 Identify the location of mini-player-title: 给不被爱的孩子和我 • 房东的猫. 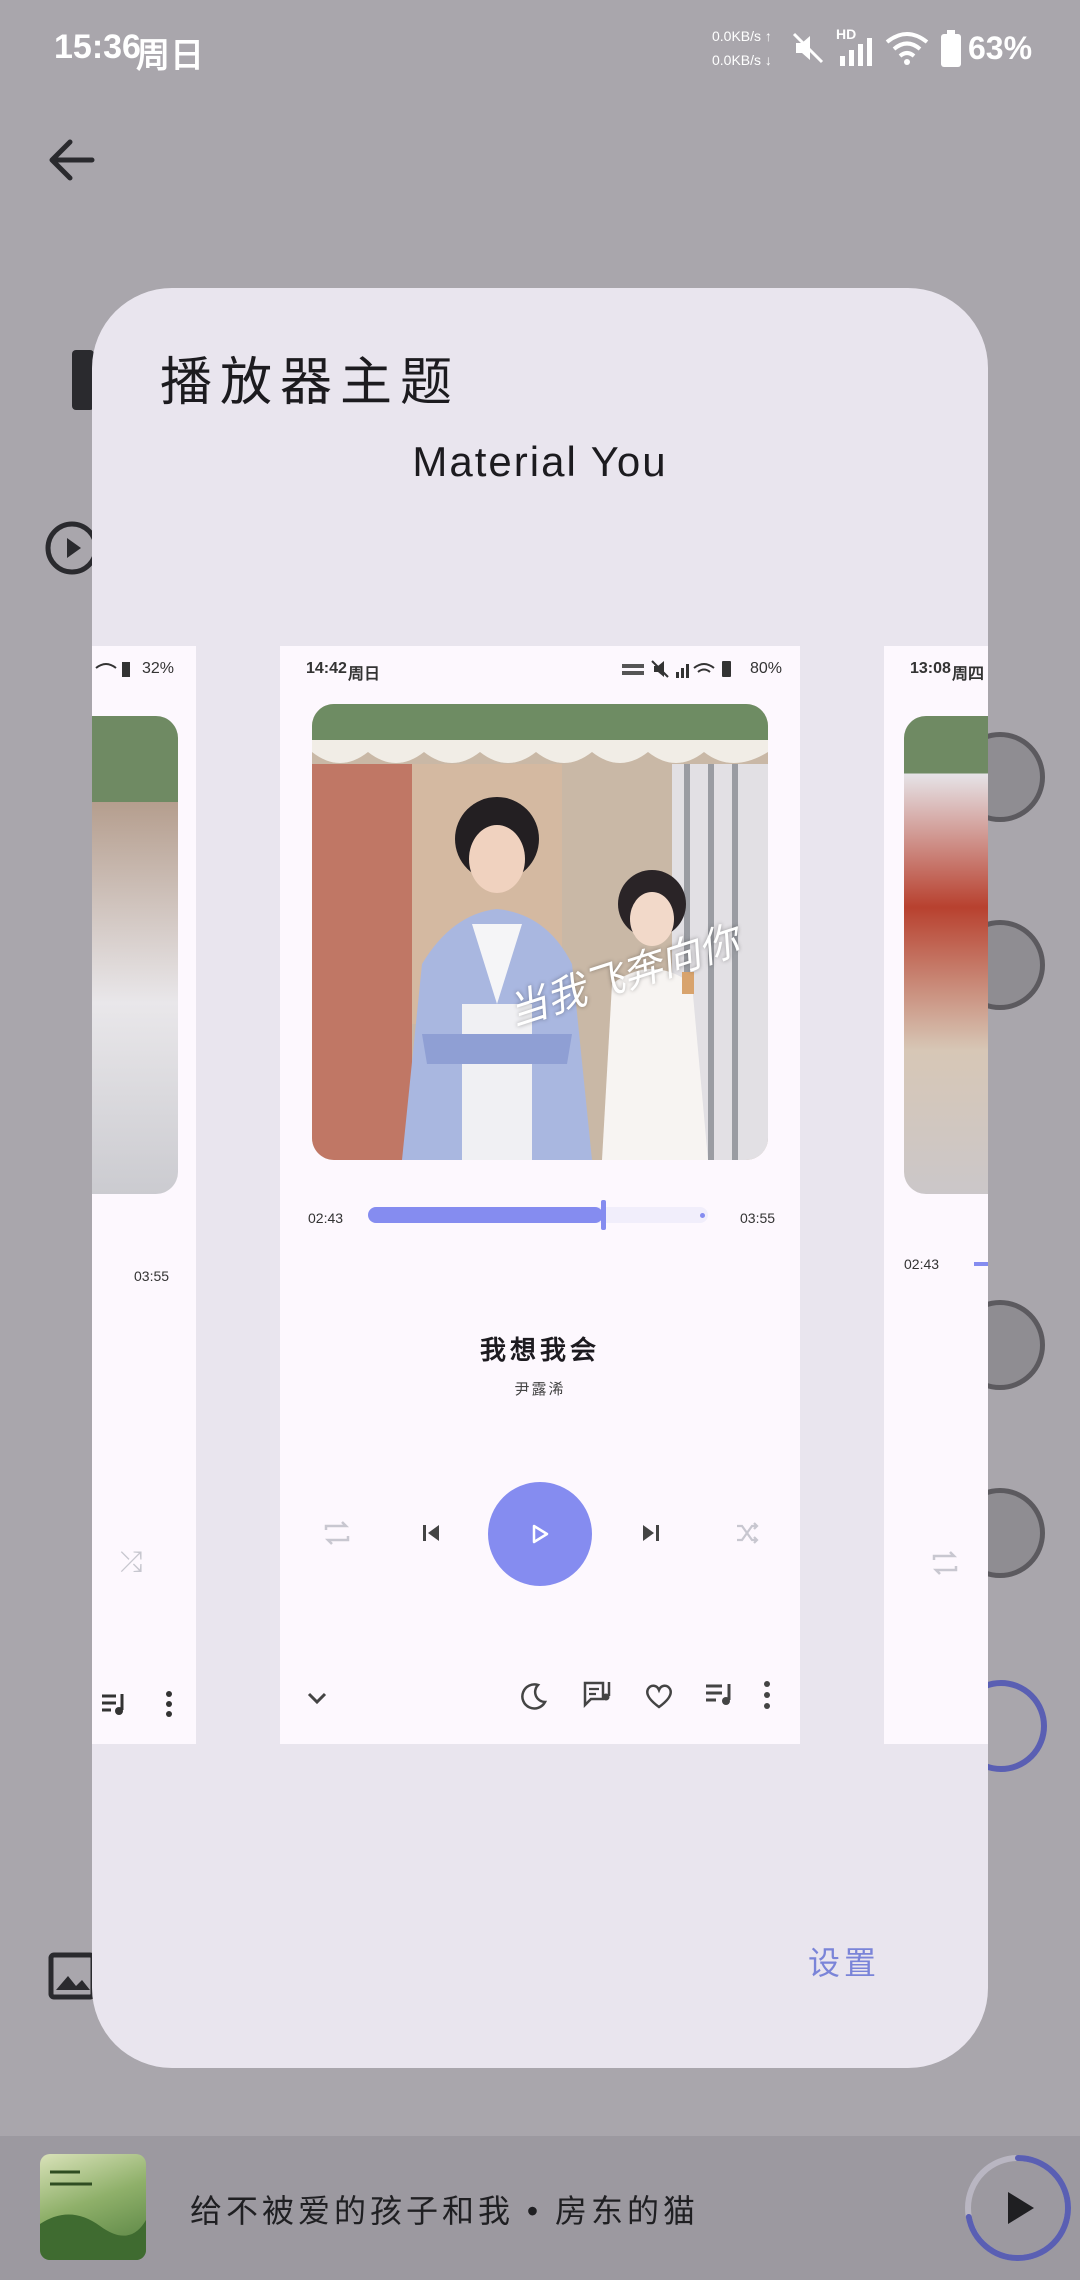
(444, 2211).